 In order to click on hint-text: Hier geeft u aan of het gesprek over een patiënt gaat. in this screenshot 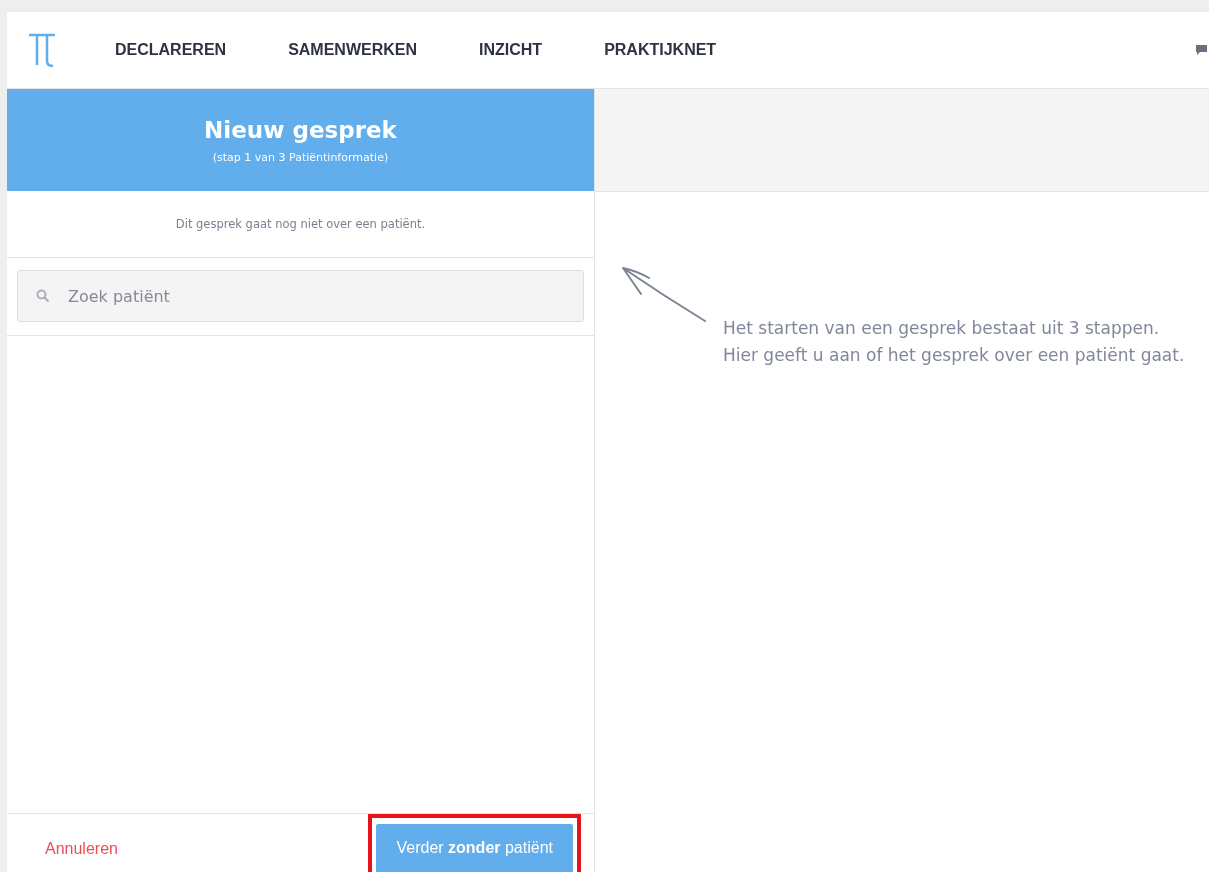, I will do `click(954, 355)`.